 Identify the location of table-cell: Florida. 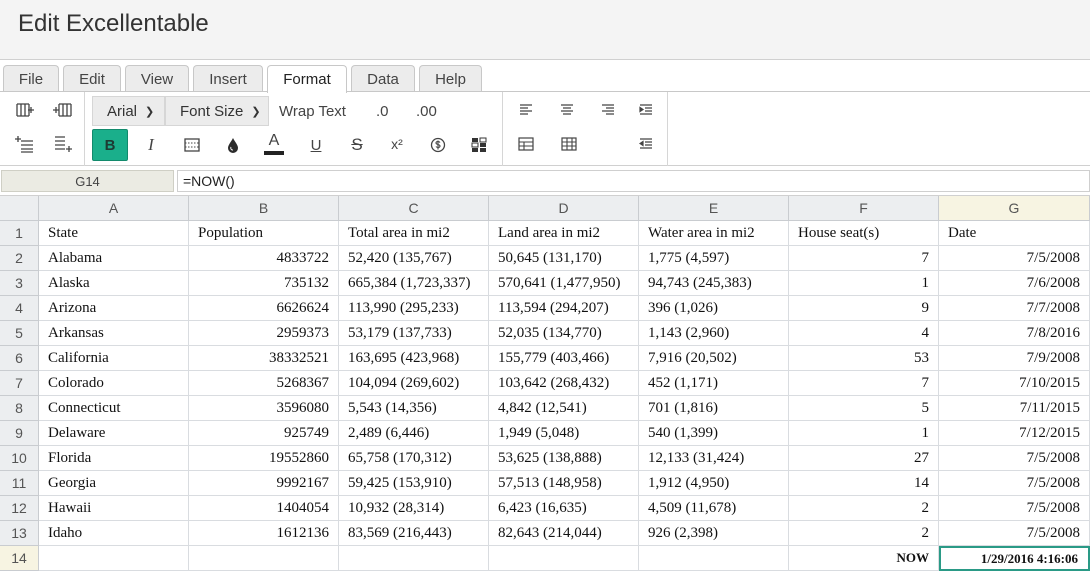
(114, 458).